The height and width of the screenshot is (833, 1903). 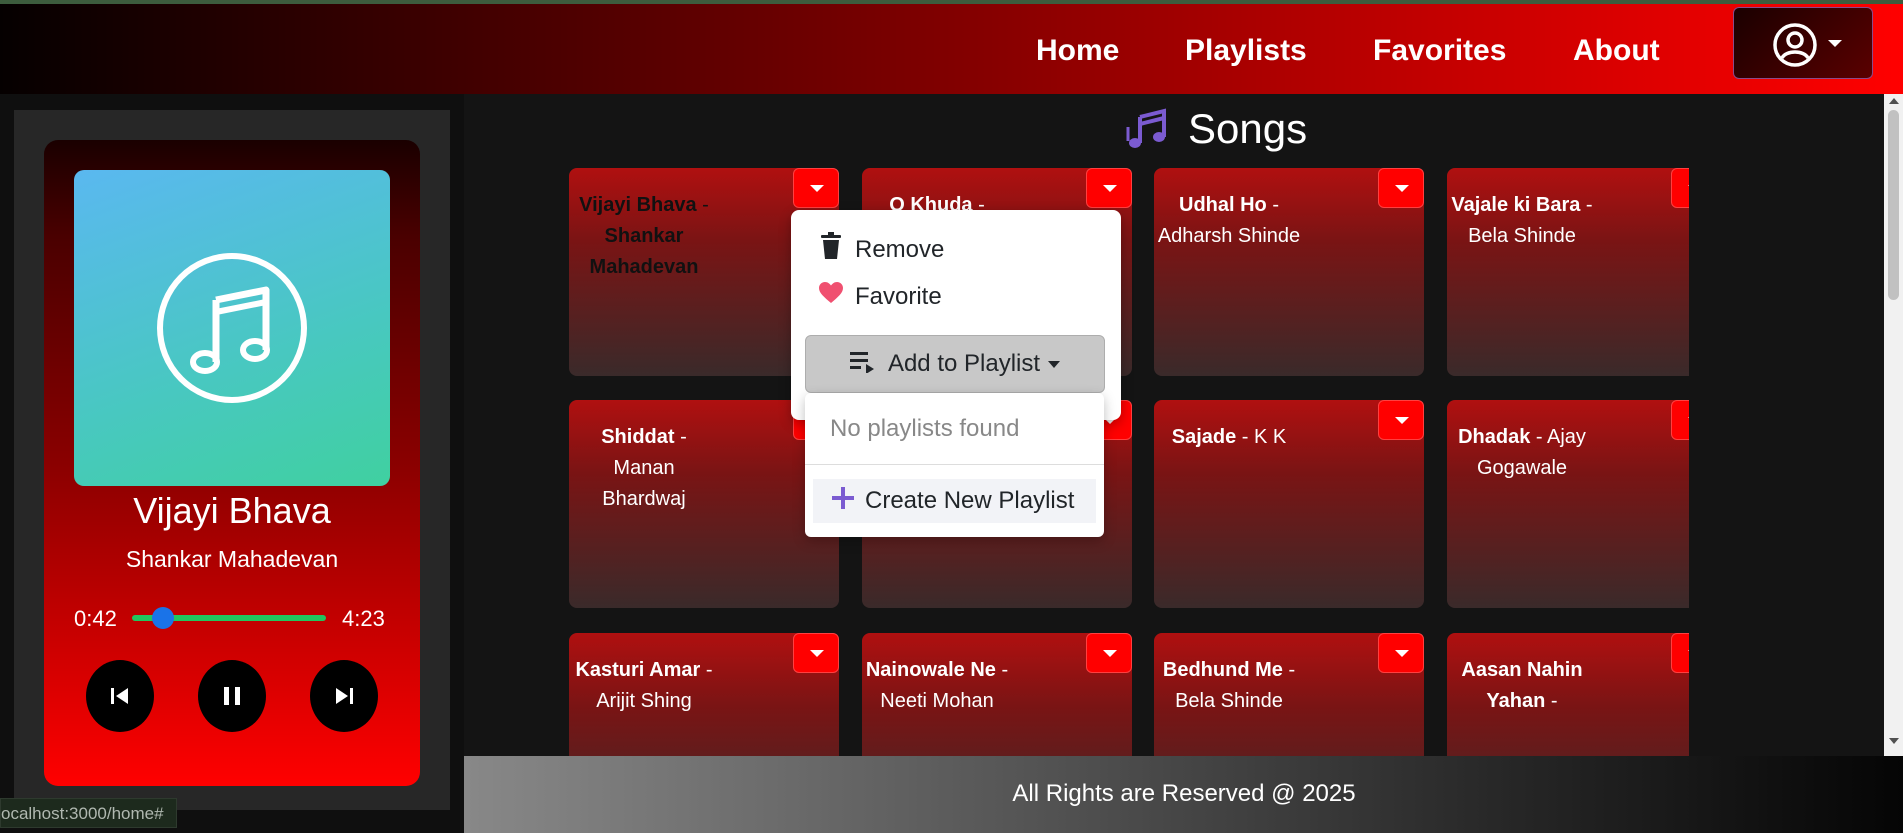 What do you see at coordinates (925, 428) in the screenshot?
I see `no-playlists-text: No playlists found` at bounding box center [925, 428].